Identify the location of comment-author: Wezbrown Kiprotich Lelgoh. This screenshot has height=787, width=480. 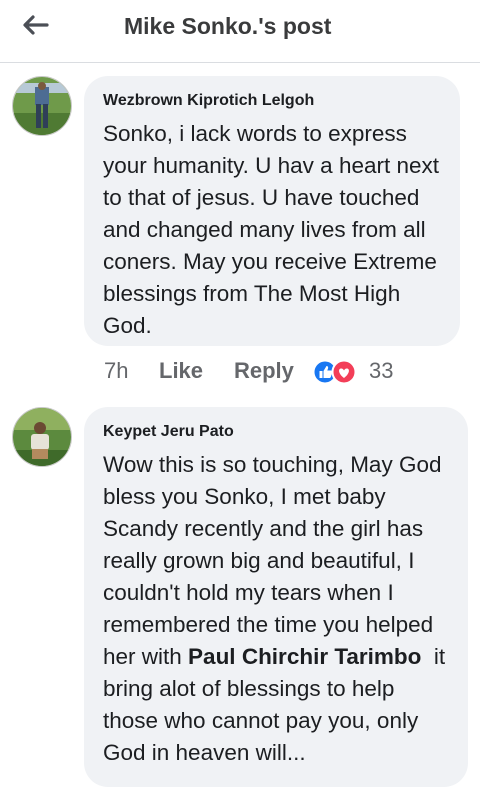
(272, 101).